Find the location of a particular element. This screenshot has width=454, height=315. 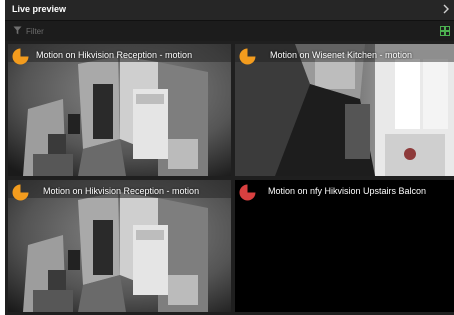

grid-layout-icon is located at coordinates (445, 31).